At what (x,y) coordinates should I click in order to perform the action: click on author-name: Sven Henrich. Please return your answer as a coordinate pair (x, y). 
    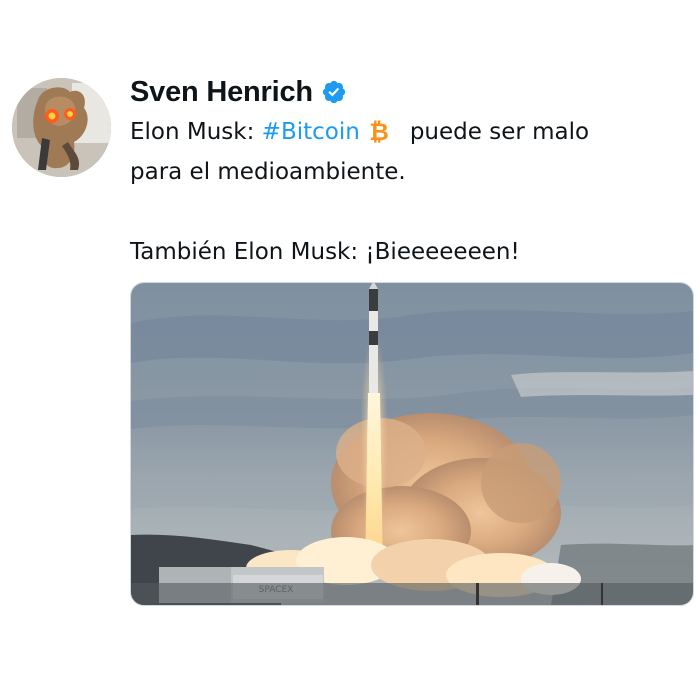
    Looking at the image, I should click on (221, 92).